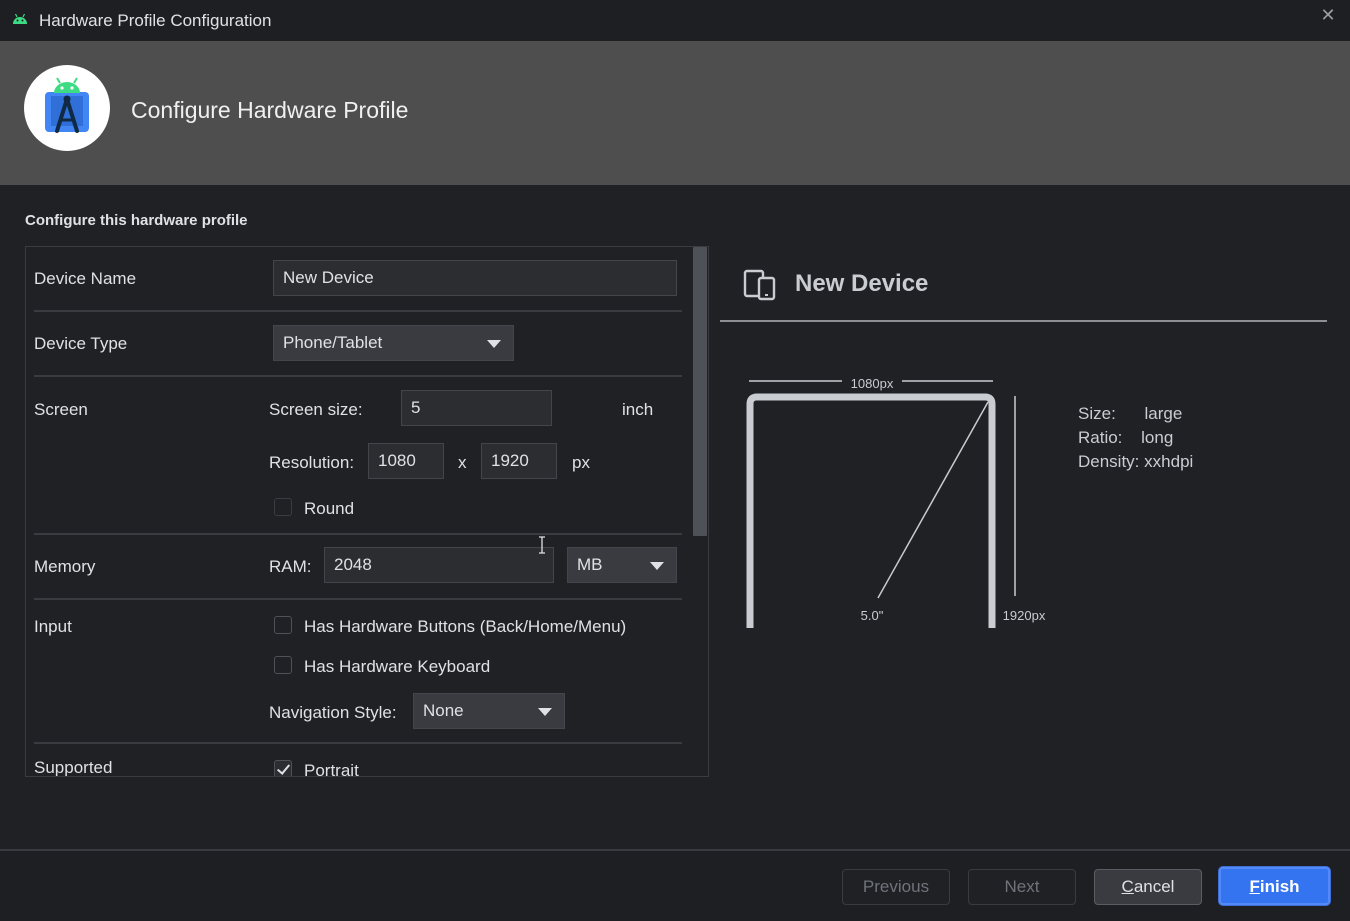 The width and height of the screenshot is (1350, 921). I want to click on section-title: Configure this hardware profile, so click(136, 220).